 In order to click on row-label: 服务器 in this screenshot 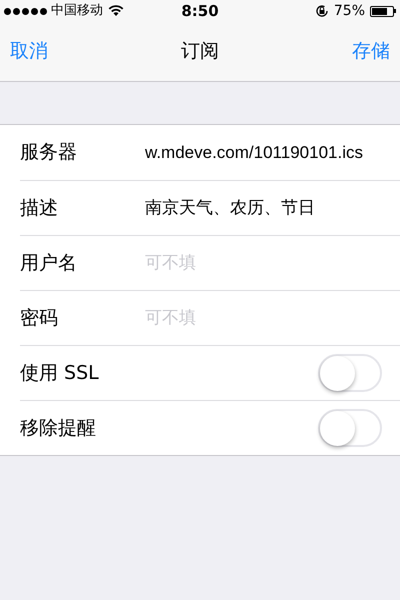, I will do `click(49, 153)`.